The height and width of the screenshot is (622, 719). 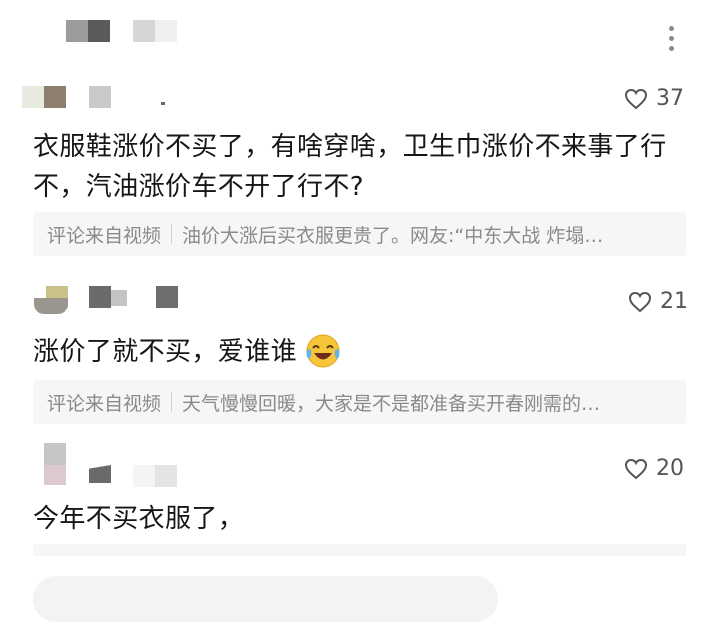 I want to click on like-count: 20, so click(x=670, y=468).